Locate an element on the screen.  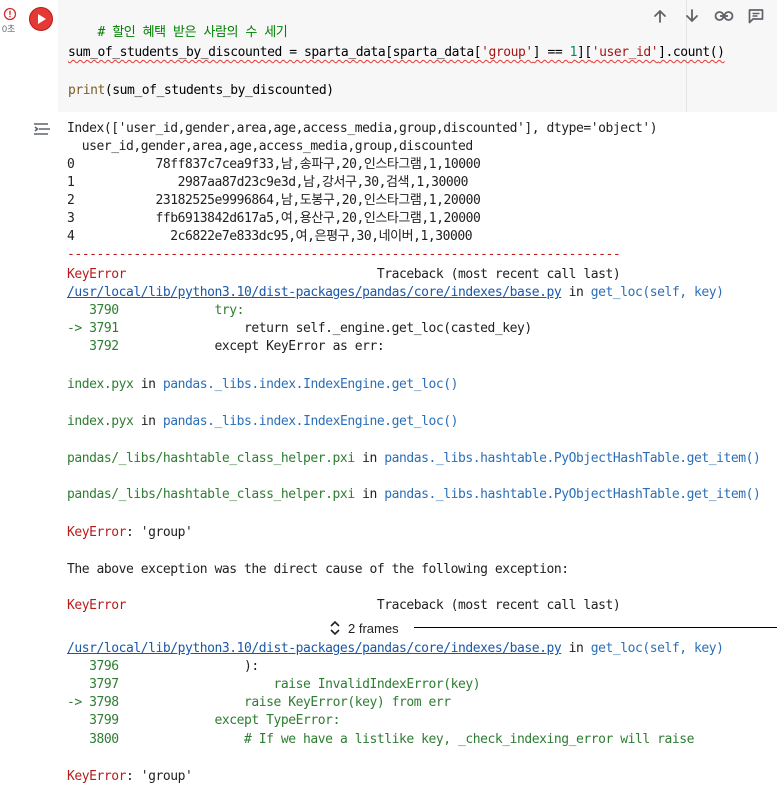
code-text: except KeyError as err: is located at coordinates (251, 346).